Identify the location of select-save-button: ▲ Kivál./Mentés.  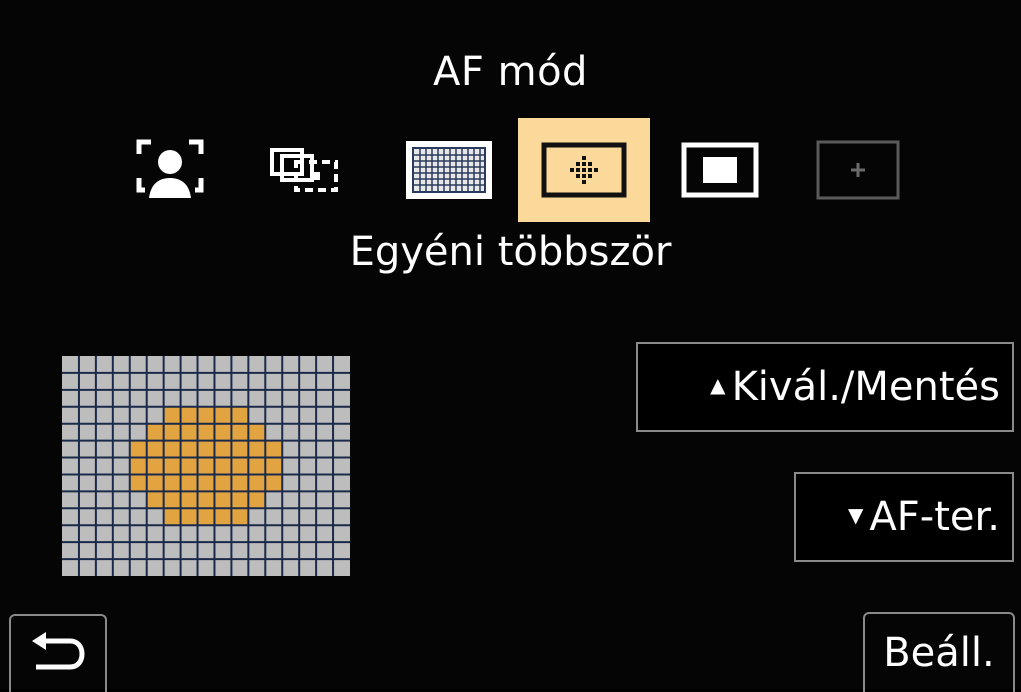
(825, 387).